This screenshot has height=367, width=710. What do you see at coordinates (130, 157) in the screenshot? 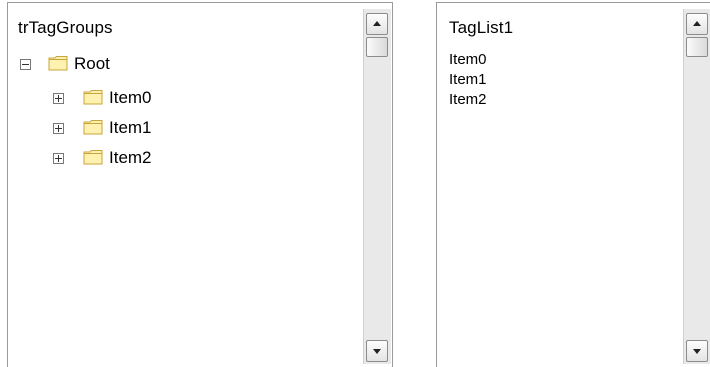
I see `tree-node-label: Item2` at bounding box center [130, 157].